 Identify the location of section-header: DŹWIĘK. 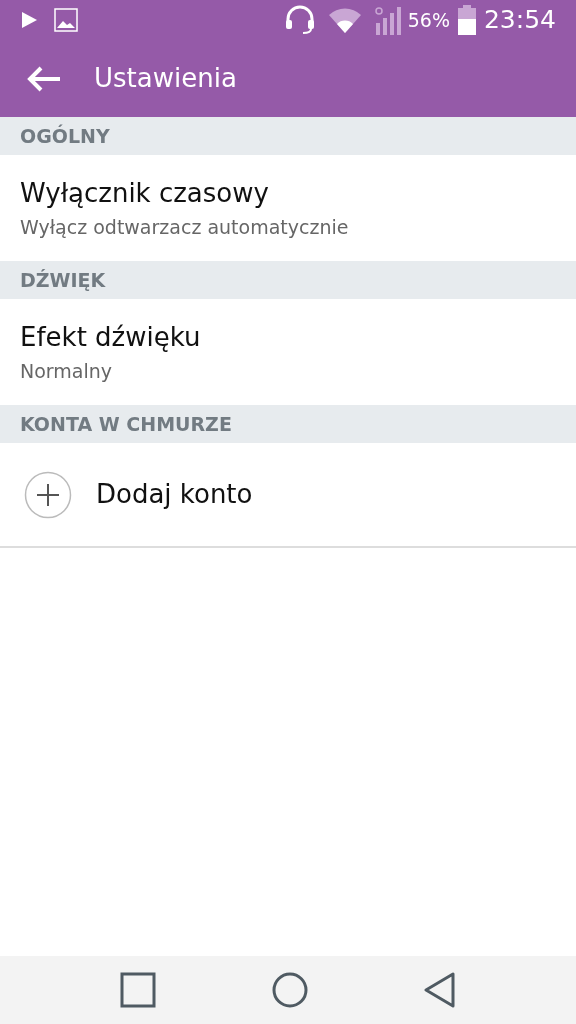
(288, 280).